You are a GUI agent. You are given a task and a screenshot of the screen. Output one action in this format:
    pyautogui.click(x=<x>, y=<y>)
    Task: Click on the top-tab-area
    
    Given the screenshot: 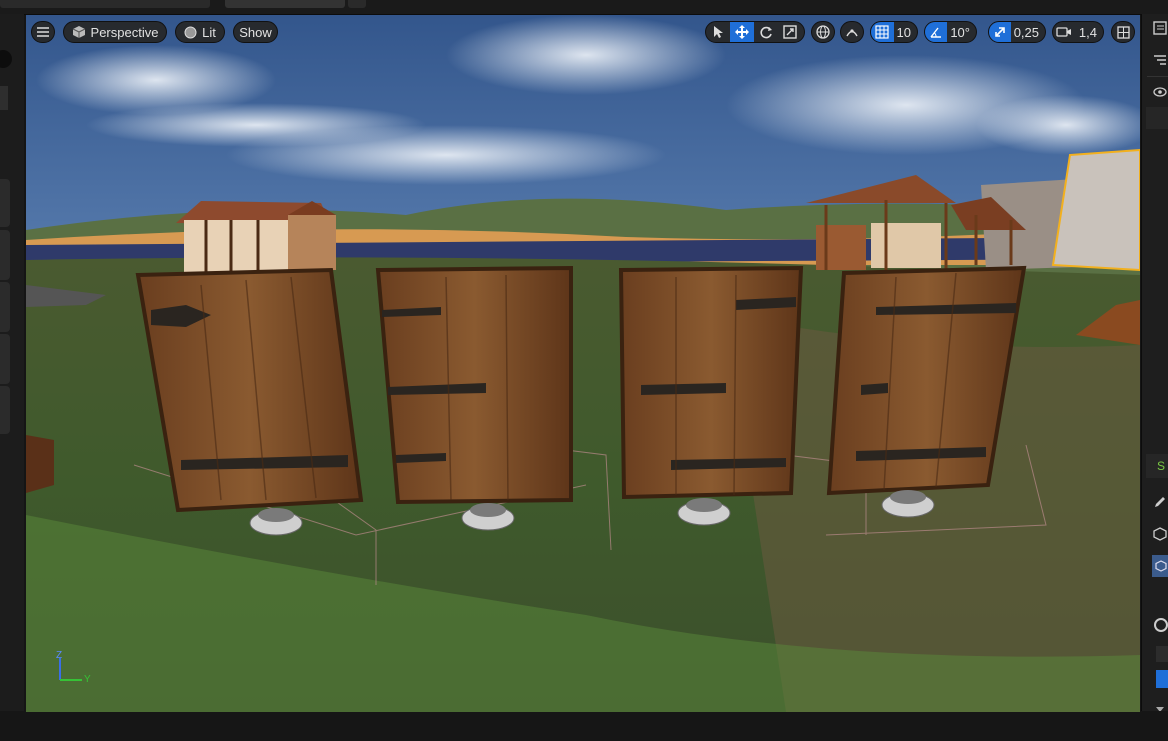 What is the action you would take?
    pyautogui.click(x=105, y=4)
    